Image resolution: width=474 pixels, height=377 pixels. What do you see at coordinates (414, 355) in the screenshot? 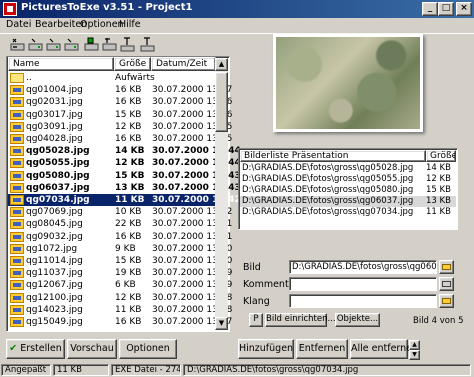
I see `move-down-button: ▼` at bounding box center [414, 355].